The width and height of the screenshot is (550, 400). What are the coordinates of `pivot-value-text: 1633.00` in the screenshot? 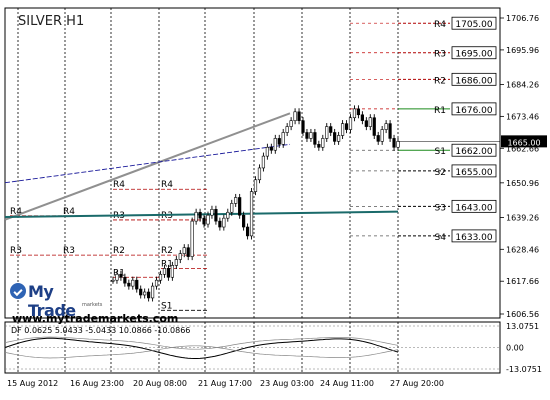 It's located at (473, 238).